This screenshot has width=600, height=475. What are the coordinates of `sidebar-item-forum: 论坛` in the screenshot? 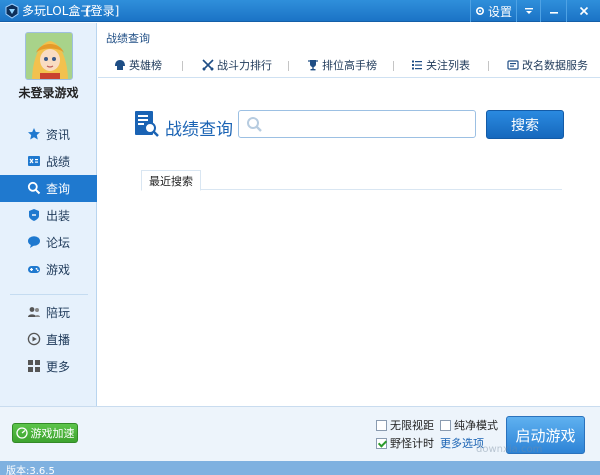 It's located at (48, 242).